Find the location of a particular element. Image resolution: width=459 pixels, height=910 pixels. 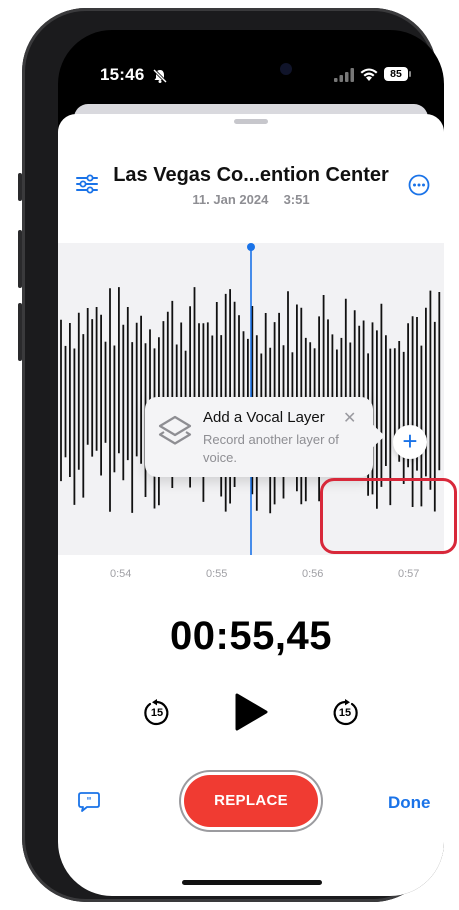

replace-button: REPLACE is located at coordinates (251, 801).